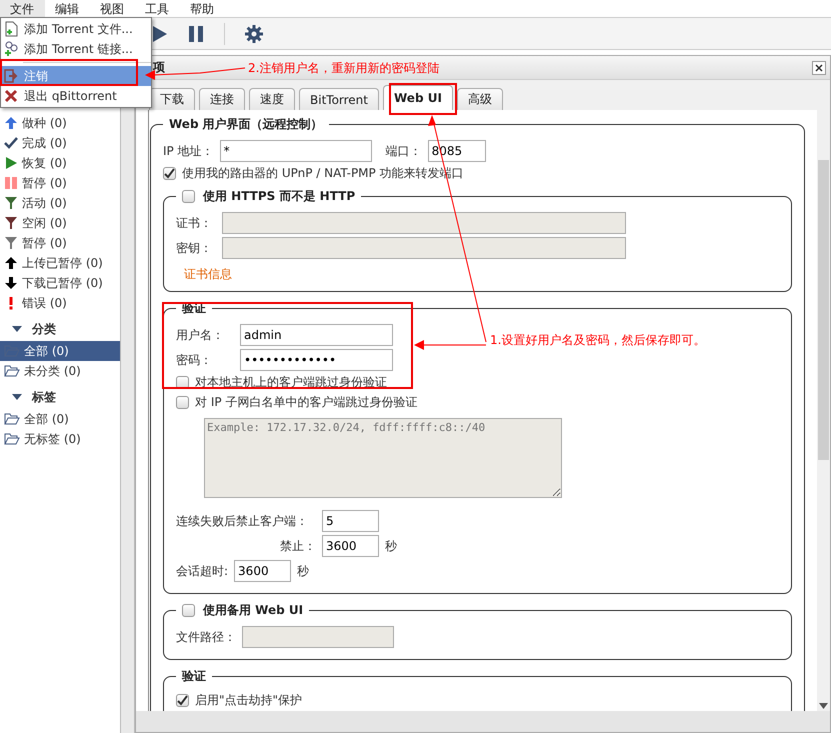  I want to click on status-filter-item: 活动 (0), so click(60, 203).